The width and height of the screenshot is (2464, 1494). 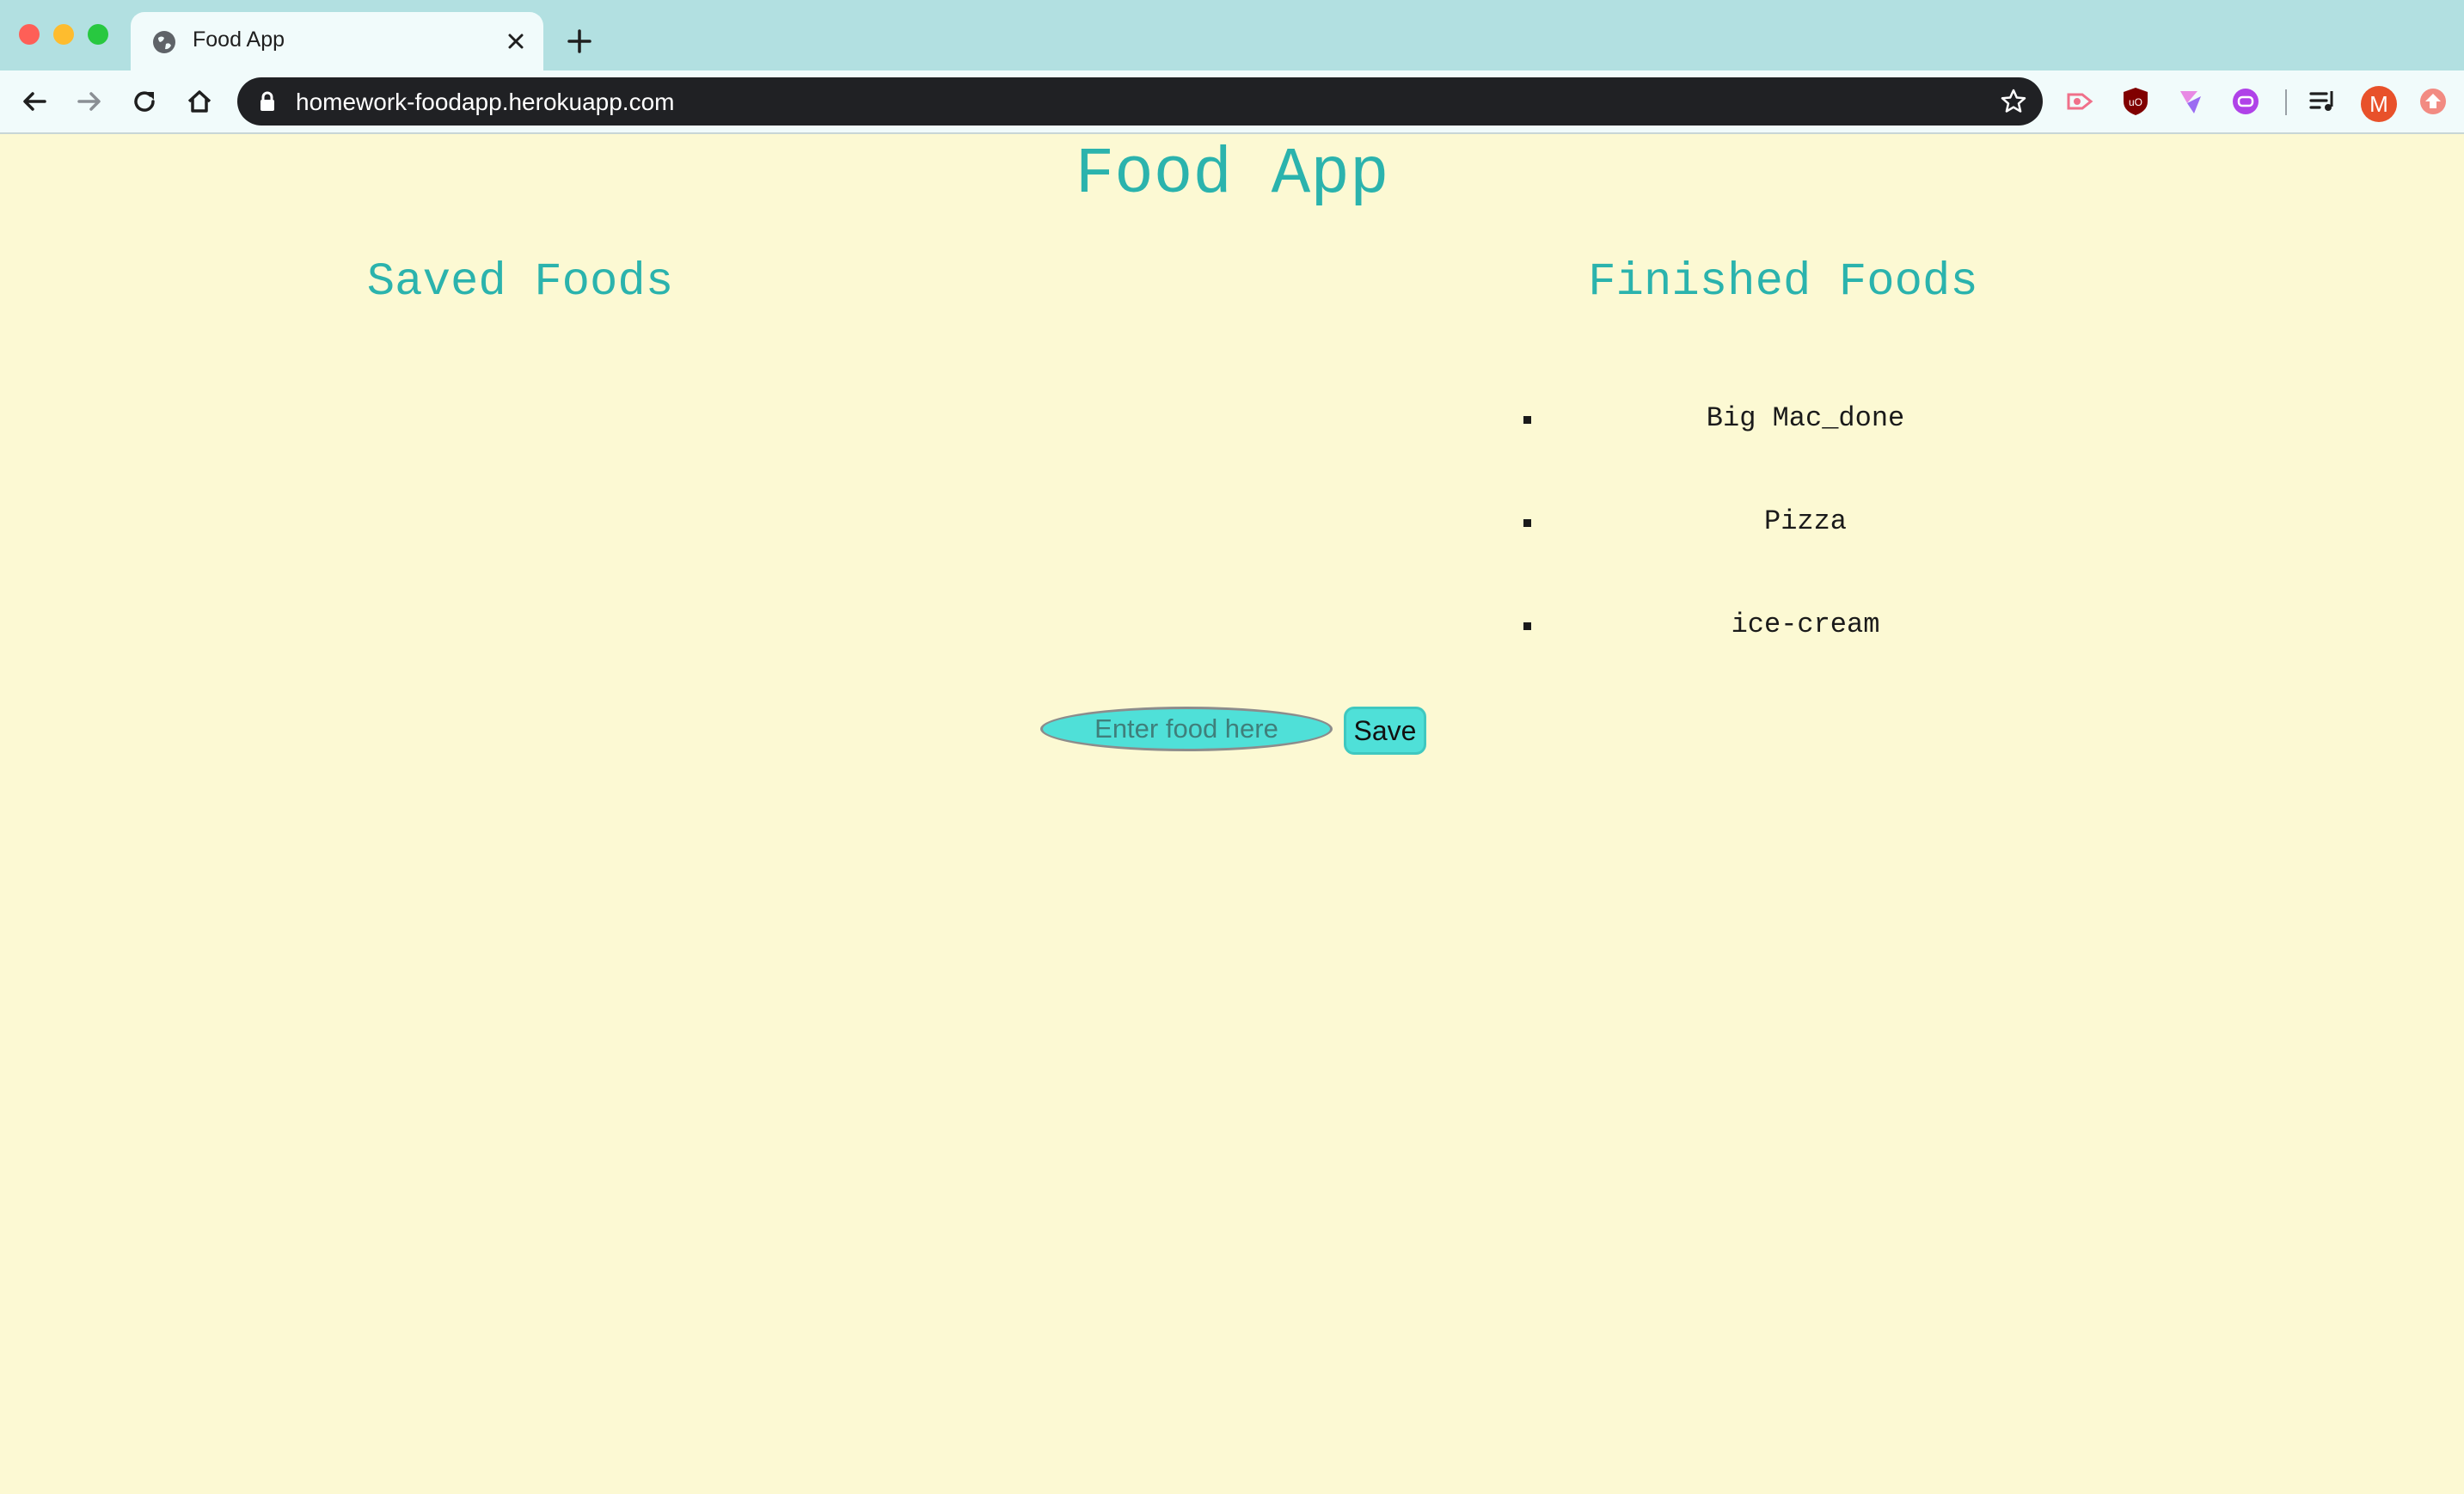 I want to click on plus-icon, so click(x=579, y=41).